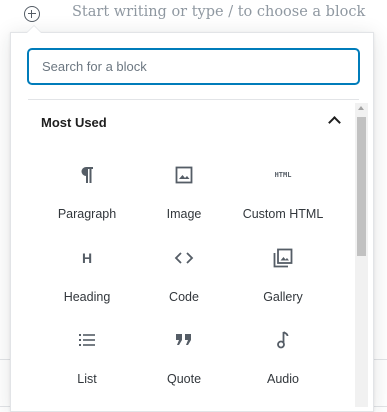  I want to click on heading-icon-text: H, so click(87, 258).